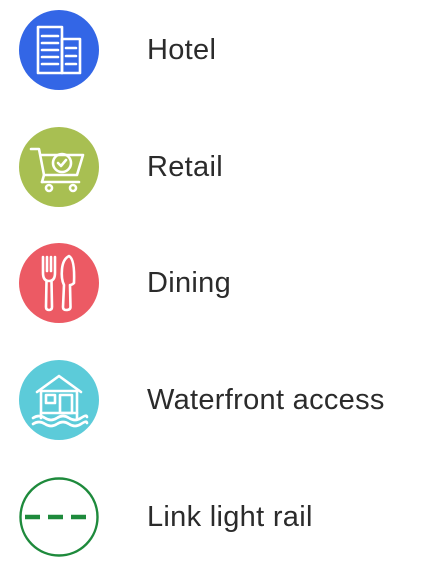 The image size is (444, 571). What do you see at coordinates (59, 50) in the screenshot?
I see `hotel-building-icon` at bounding box center [59, 50].